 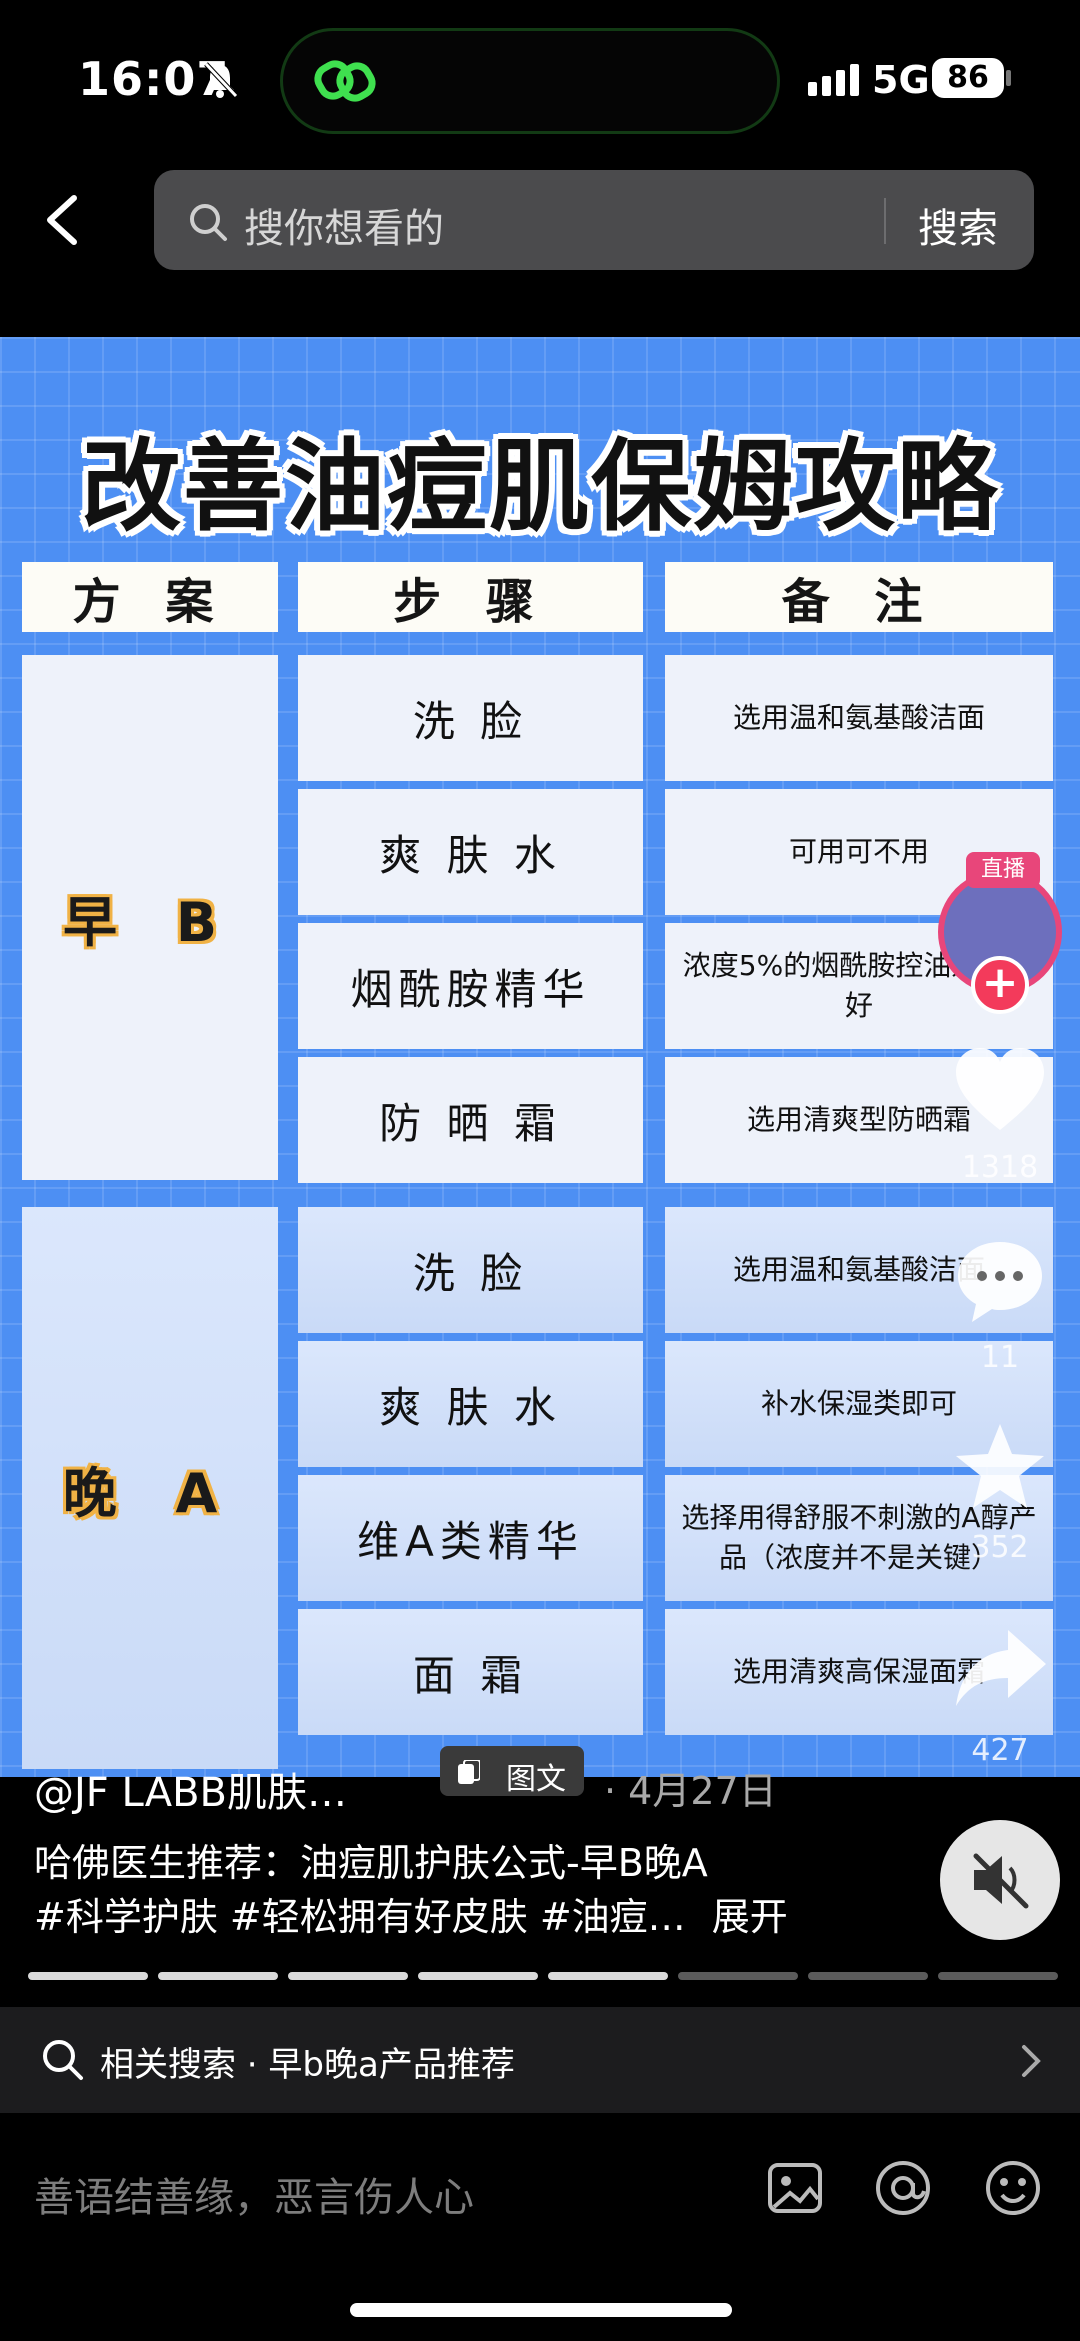 What do you see at coordinates (1000, 1092) in the screenshot?
I see `heart-icon` at bounding box center [1000, 1092].